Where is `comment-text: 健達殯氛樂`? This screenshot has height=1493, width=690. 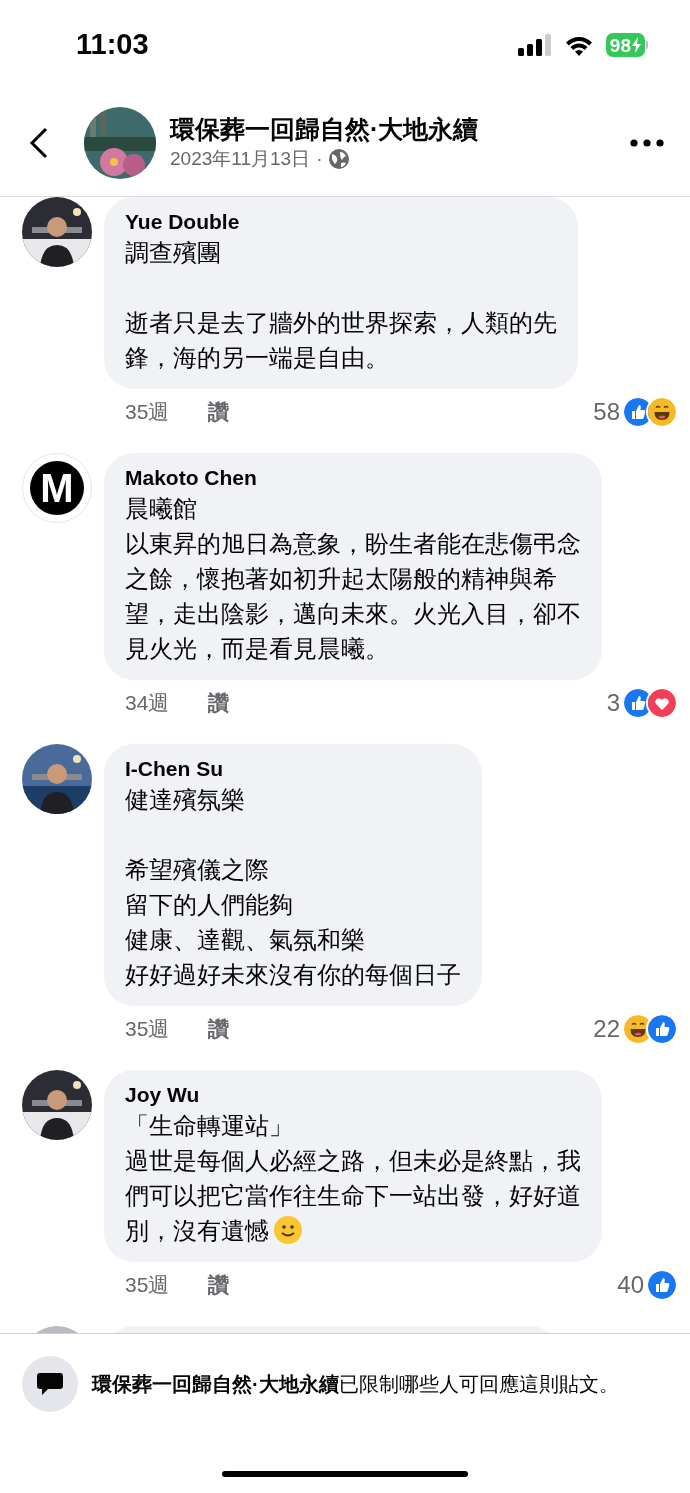 comment-text: 健達殯氛樂 is located at coordinates (185, 800).